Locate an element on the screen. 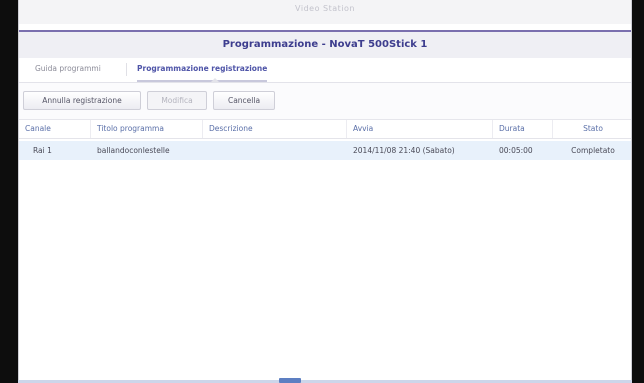  edit-button: Modifica is located at coordinates (177, 100).